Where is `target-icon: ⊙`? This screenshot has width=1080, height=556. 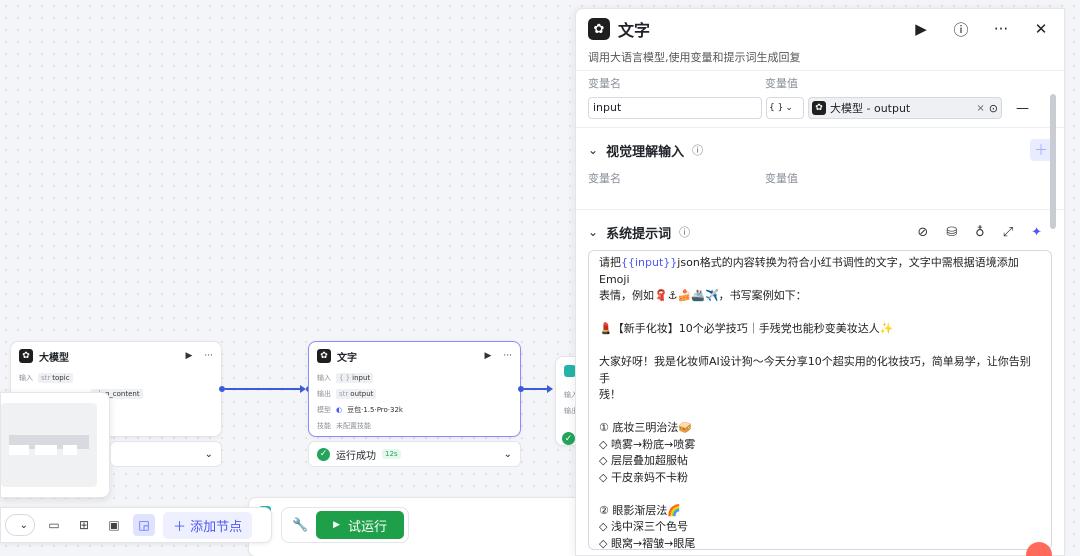 target-icon: ⊙ is located at coordinates (993, 108).